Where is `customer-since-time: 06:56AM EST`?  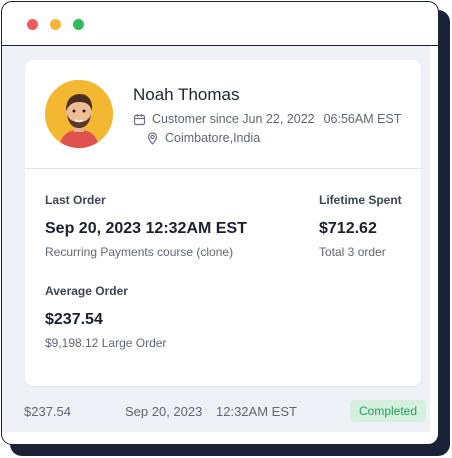
customer-since-time: 06:56AM EST is located at coordinates (362, 119).